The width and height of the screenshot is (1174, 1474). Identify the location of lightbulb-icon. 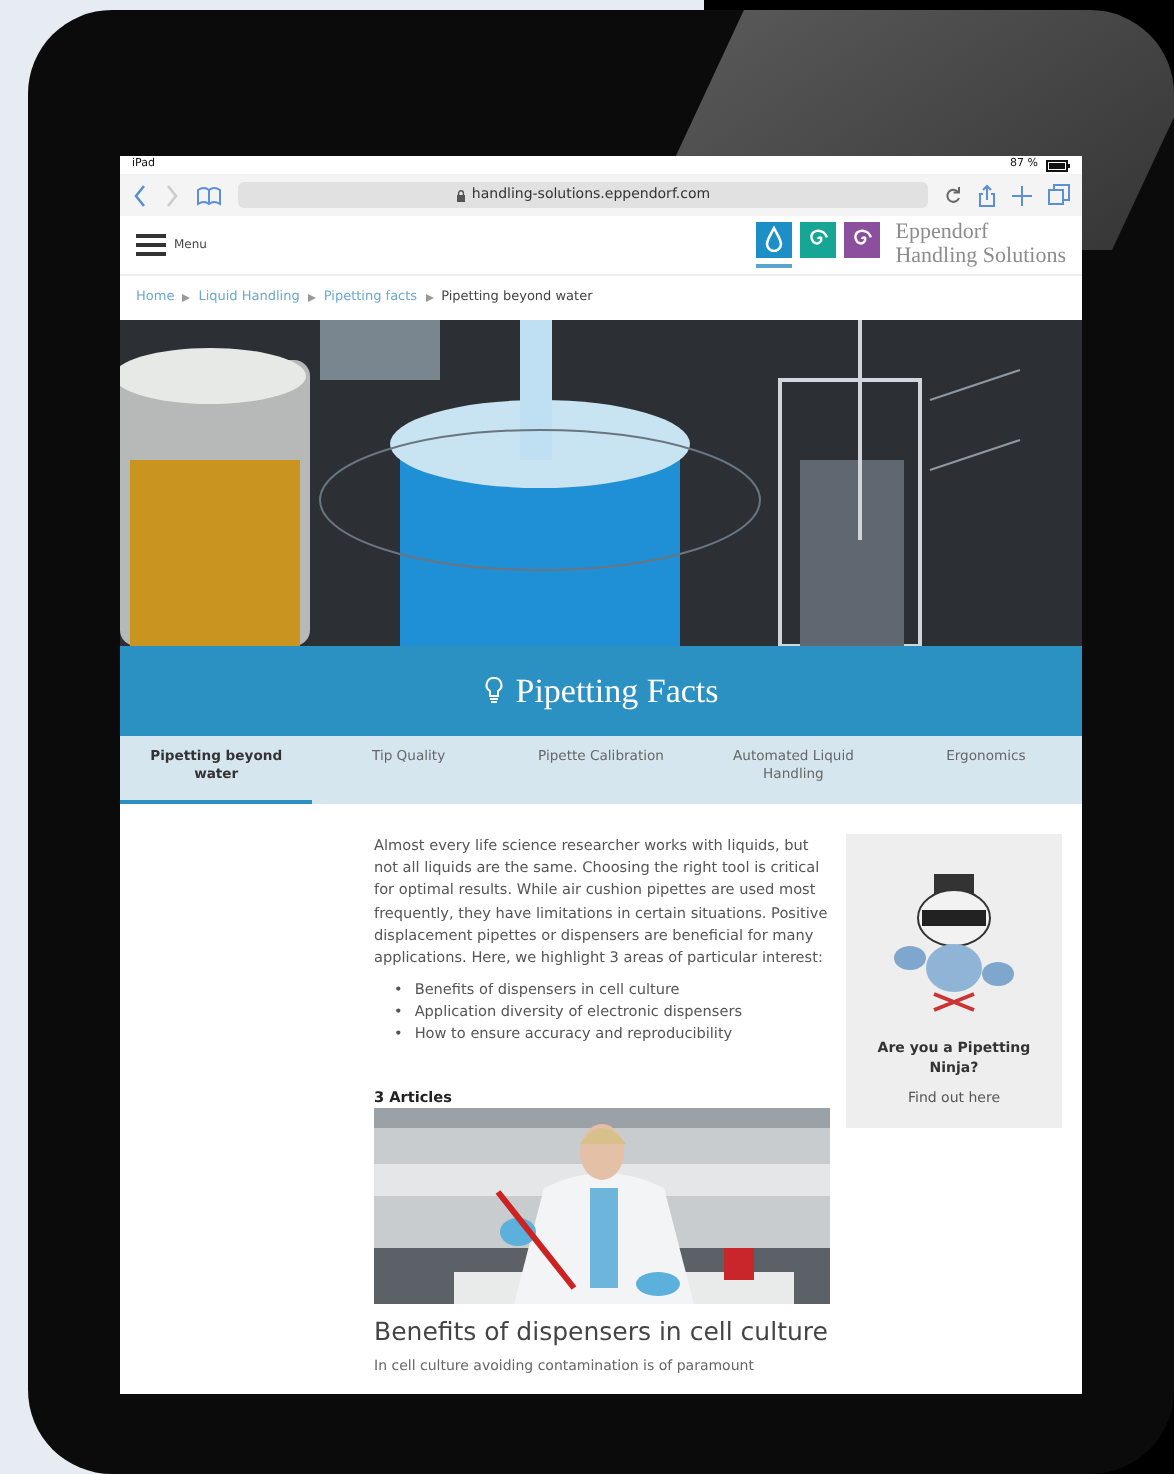
(493, 690).